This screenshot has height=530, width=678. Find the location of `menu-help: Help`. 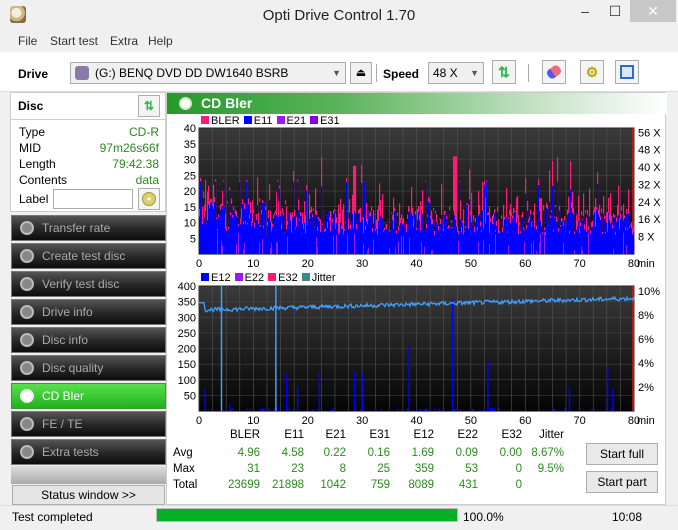

menu-help: Help is located at coordinates (160, 41).